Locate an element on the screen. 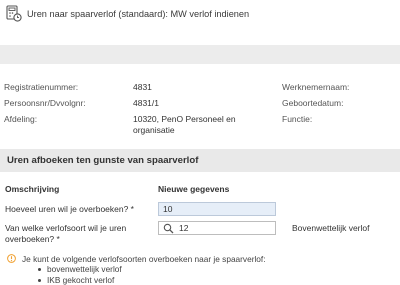 The height and width of the screenshot is (285, 400). afdeling-label: Afdeling: is located at coordinates (21, 119).